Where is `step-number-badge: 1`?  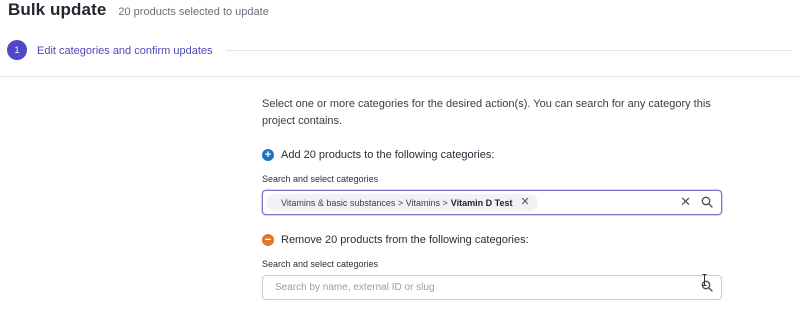
step-number-badge: 1 is located at coordinates (17, 50).